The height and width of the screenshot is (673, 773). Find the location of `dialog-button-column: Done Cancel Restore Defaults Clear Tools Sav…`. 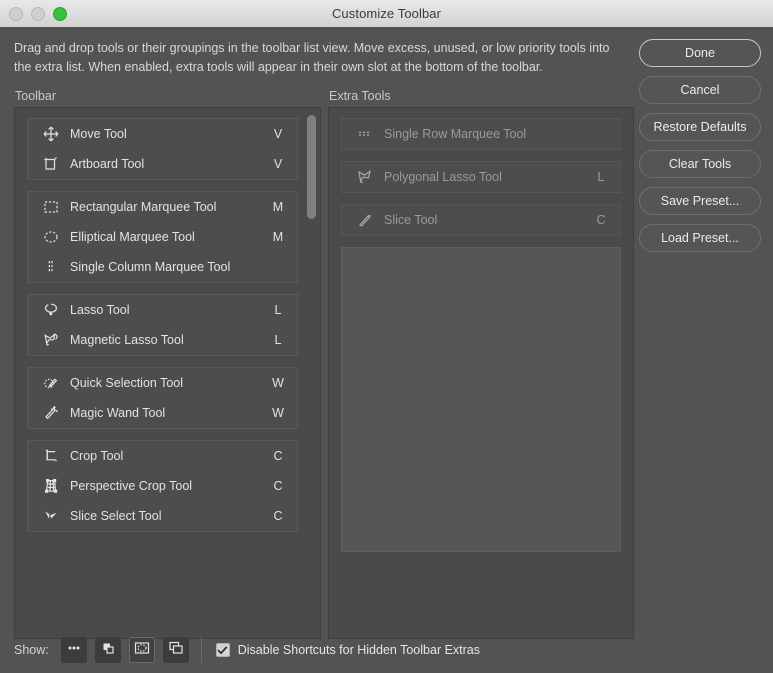

dialog-button-column: Done Cancel Restore Defaults Clear Tools Sav… is located at coordinates (700, 150).